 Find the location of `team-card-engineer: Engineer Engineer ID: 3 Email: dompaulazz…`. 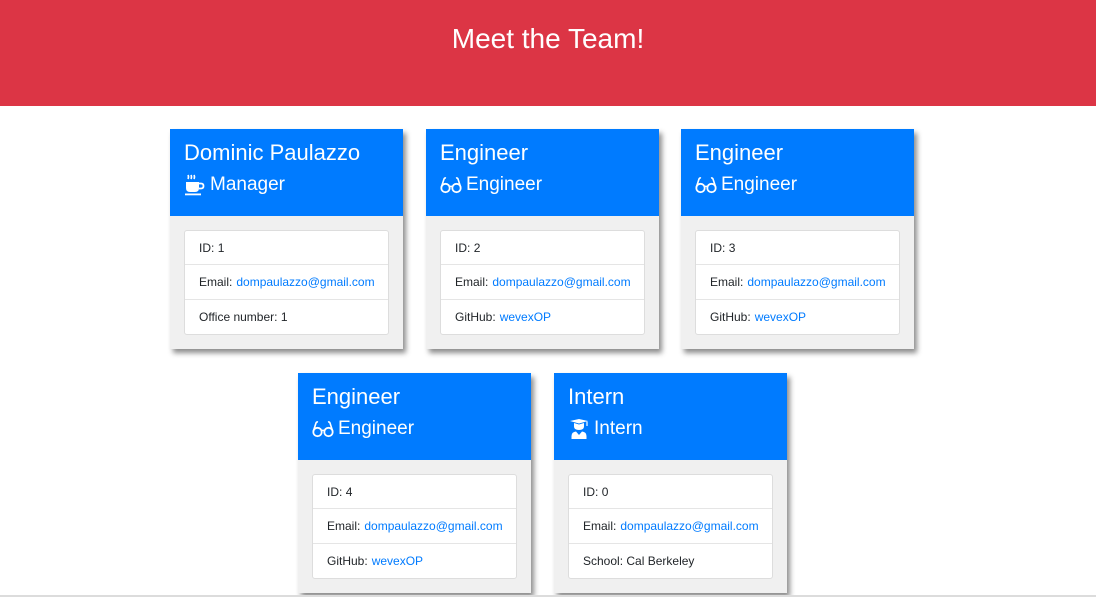

team-card-engineer: Engineer Engineer ID: 3 Email: dompaulazz… is located at coordinates (797, 239).